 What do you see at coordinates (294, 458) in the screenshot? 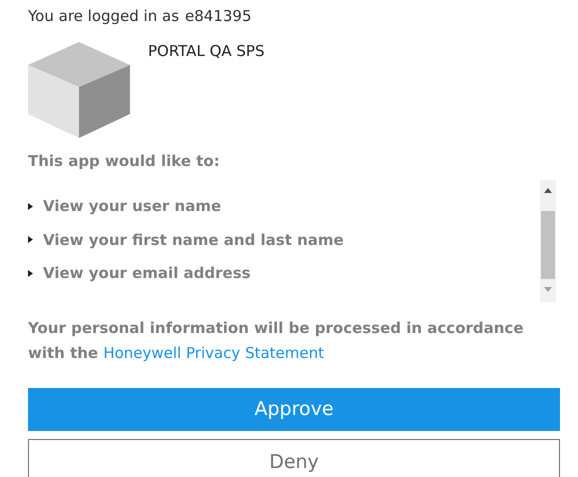
I see `deny-button: Deny` at bounding box center [294, 458].